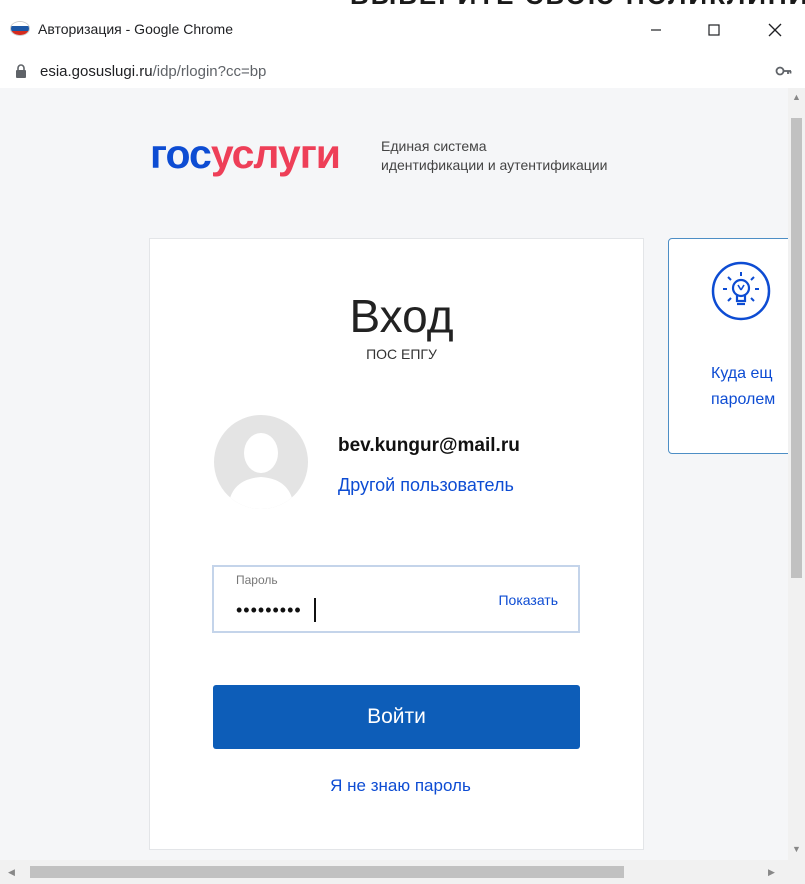 This screenshot has height=884, width=805. I want to click on lock-icon, so click(21, 71).